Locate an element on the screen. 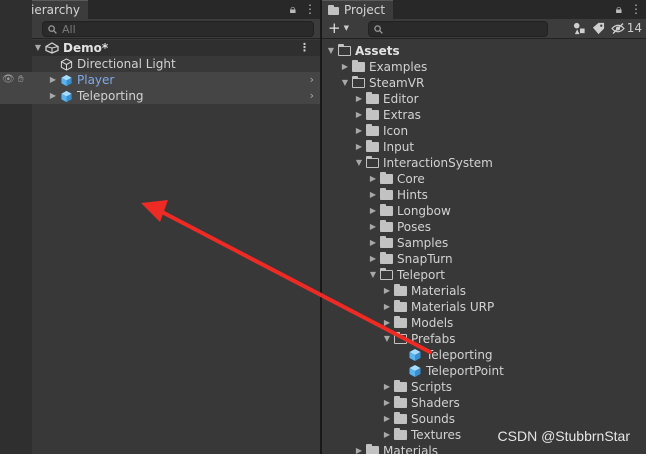 The height and width of the screenshot is (454, 646). visibility-eye-icon: 👁︎ ✋︎ is located at coordinates (13, 80).